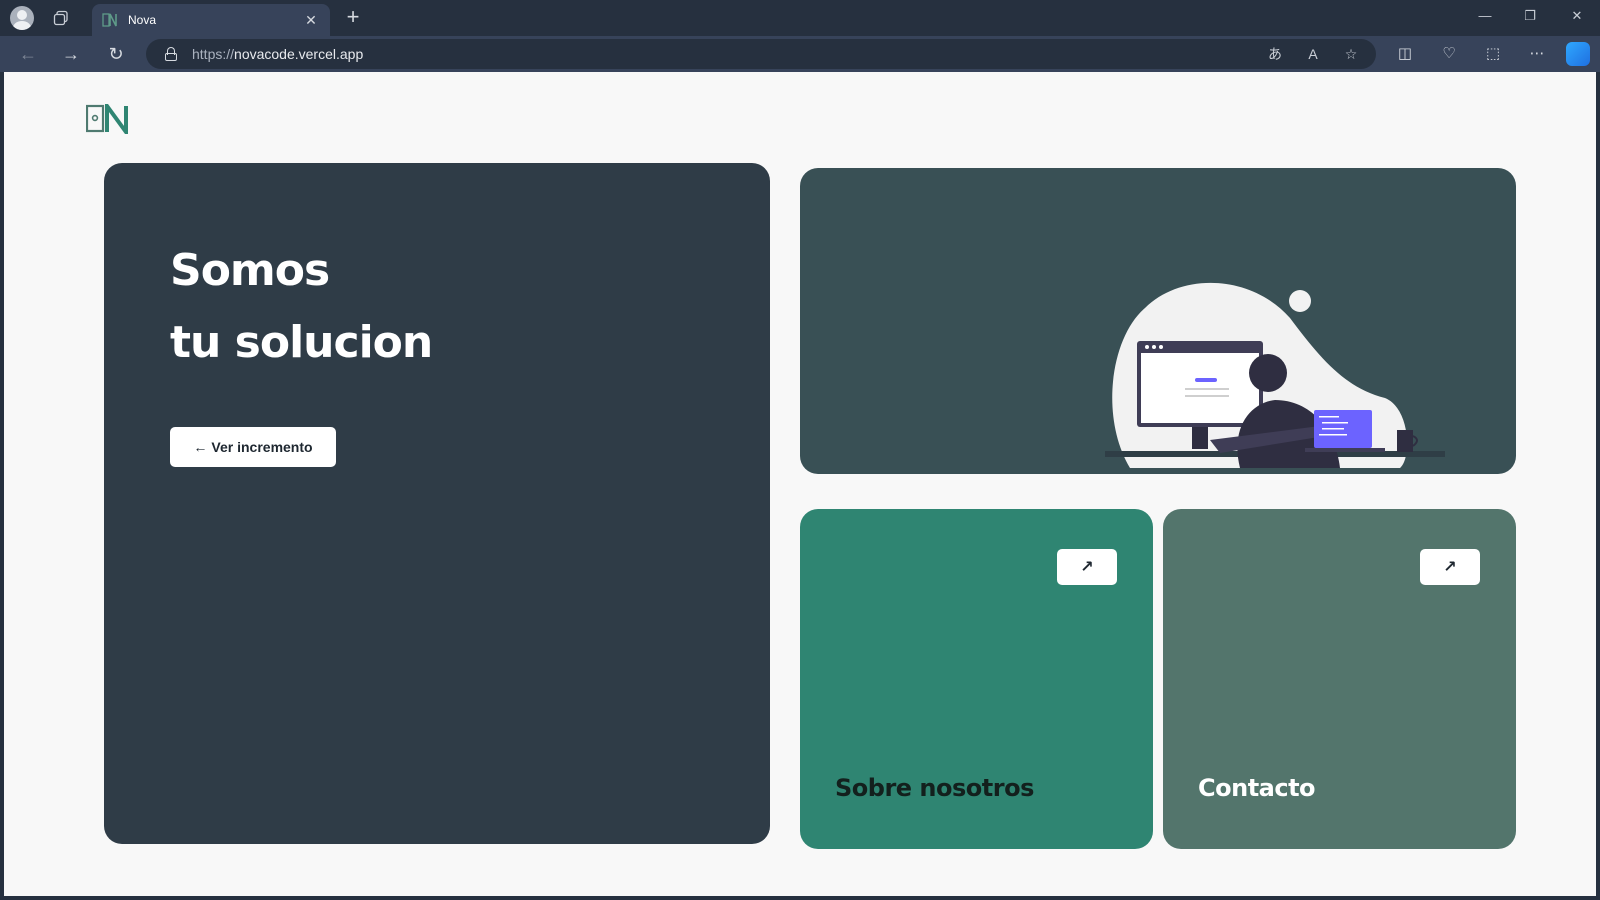  I want to click on browser-essentials-icon: ♡, so click(1449, 54).